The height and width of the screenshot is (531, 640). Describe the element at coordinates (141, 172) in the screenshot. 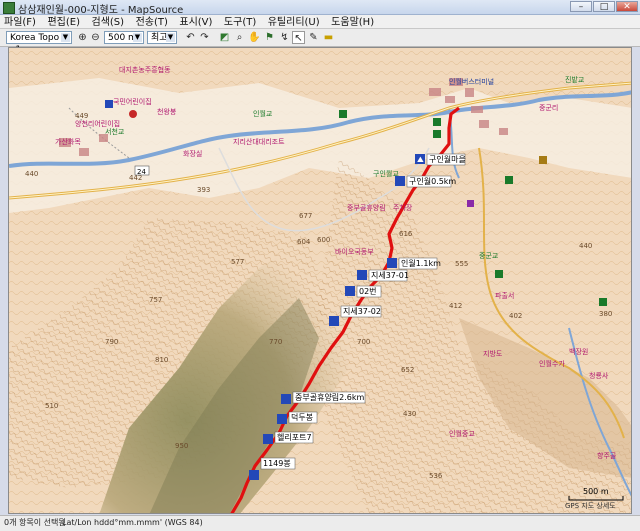

I see `road-number: 24` at that location.